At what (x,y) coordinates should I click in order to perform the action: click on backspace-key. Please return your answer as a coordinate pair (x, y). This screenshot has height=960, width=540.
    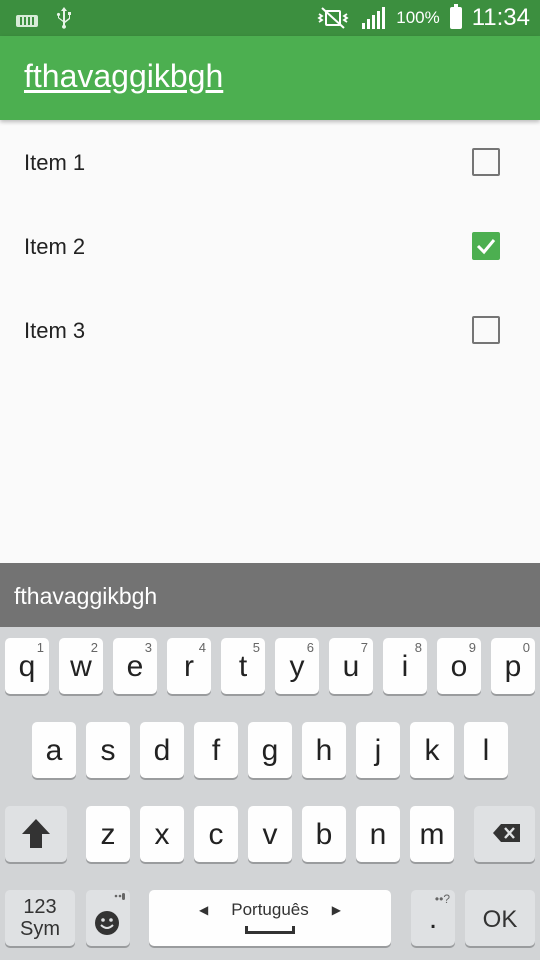
    Looking at the image, I should click on (504, 834).